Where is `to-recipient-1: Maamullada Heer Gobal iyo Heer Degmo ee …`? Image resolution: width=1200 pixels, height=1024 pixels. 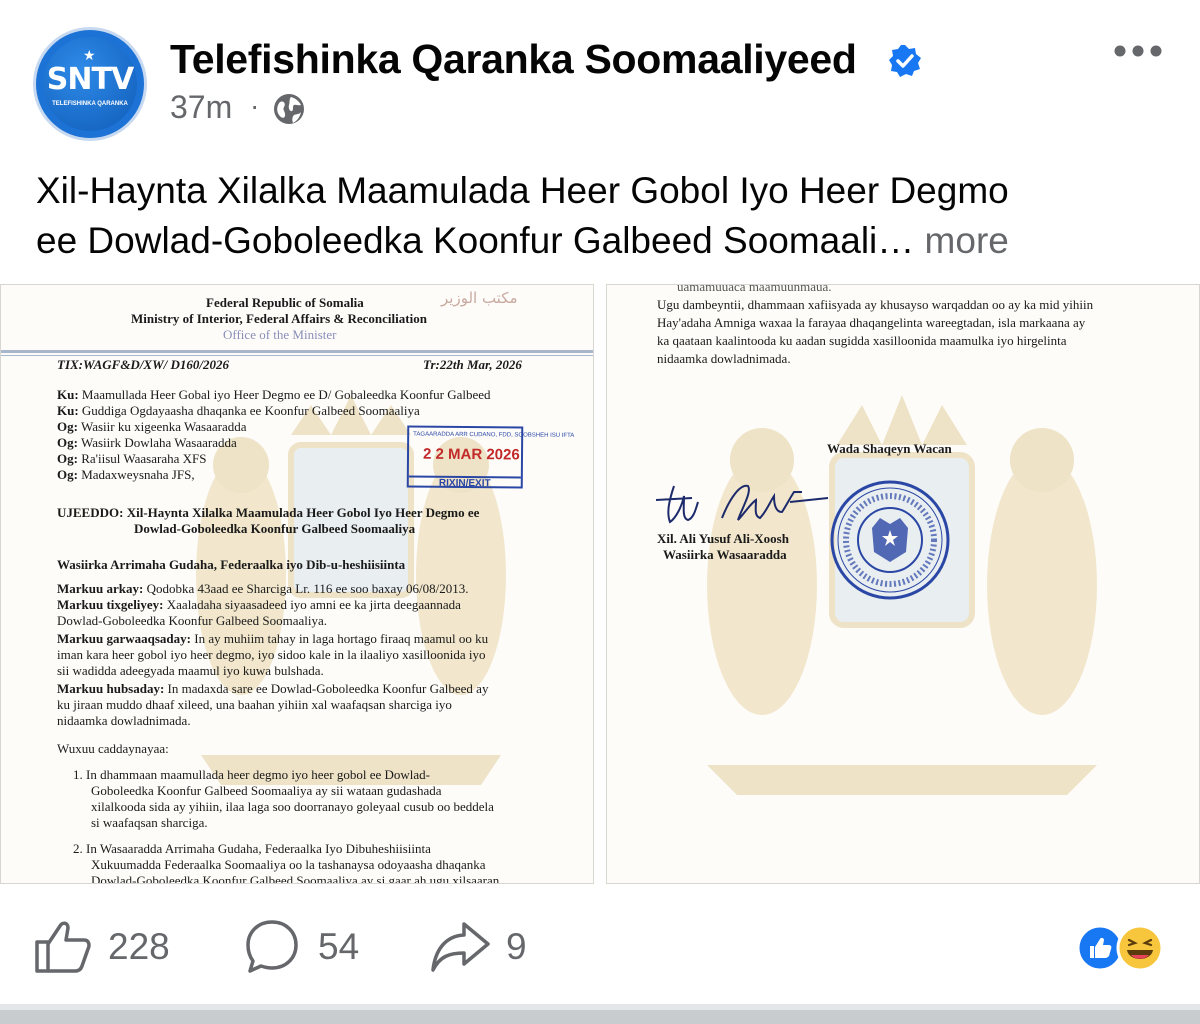 to-recipient-1: Maamullada Heer Gobal iyo Heer Degmo ee … is located at coordinates (286, 394).